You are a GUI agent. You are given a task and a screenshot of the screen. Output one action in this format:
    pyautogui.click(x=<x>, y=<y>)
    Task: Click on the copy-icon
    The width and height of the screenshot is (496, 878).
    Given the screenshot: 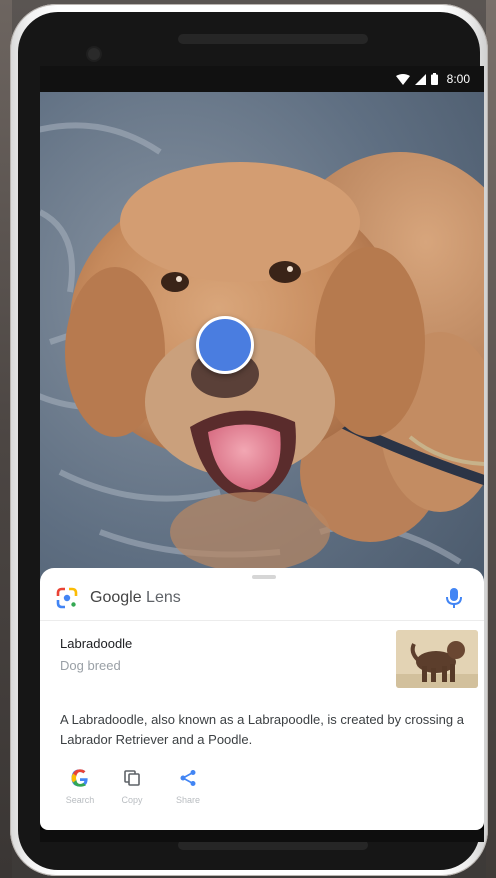 What is the action you would take?
    pyautogui.click(x=132, y=778)
    